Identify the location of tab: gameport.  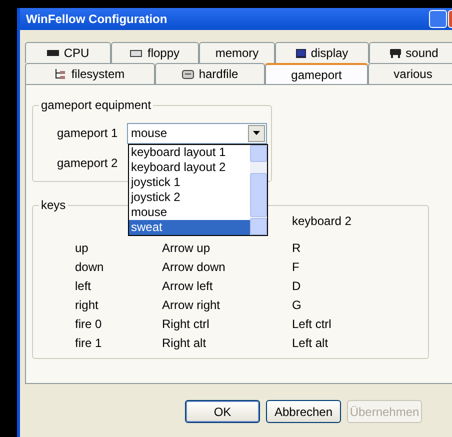
(316, 73).